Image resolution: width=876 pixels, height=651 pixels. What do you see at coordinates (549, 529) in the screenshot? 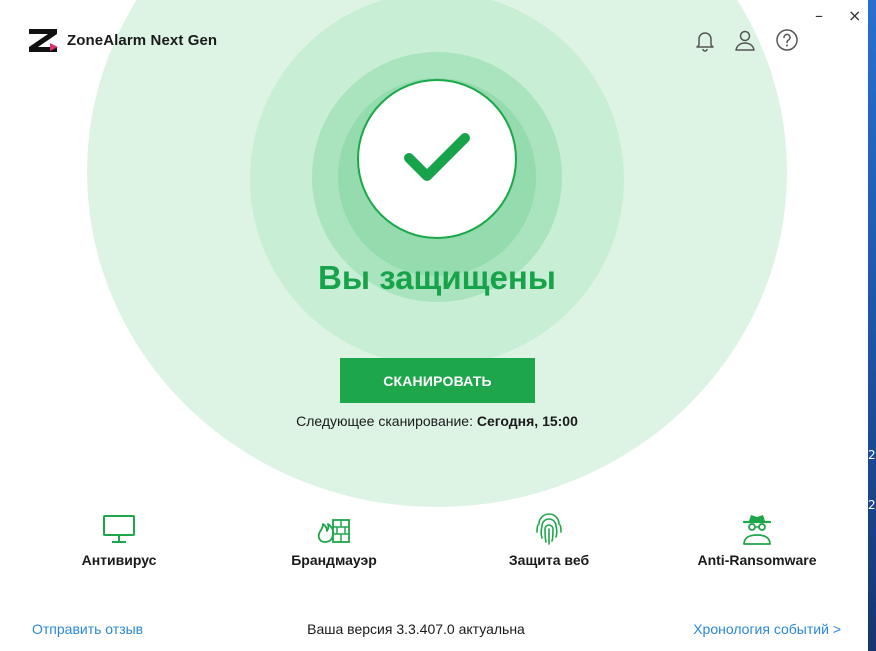
I see `fingerprint-icon` at bounding box center [549, 529].